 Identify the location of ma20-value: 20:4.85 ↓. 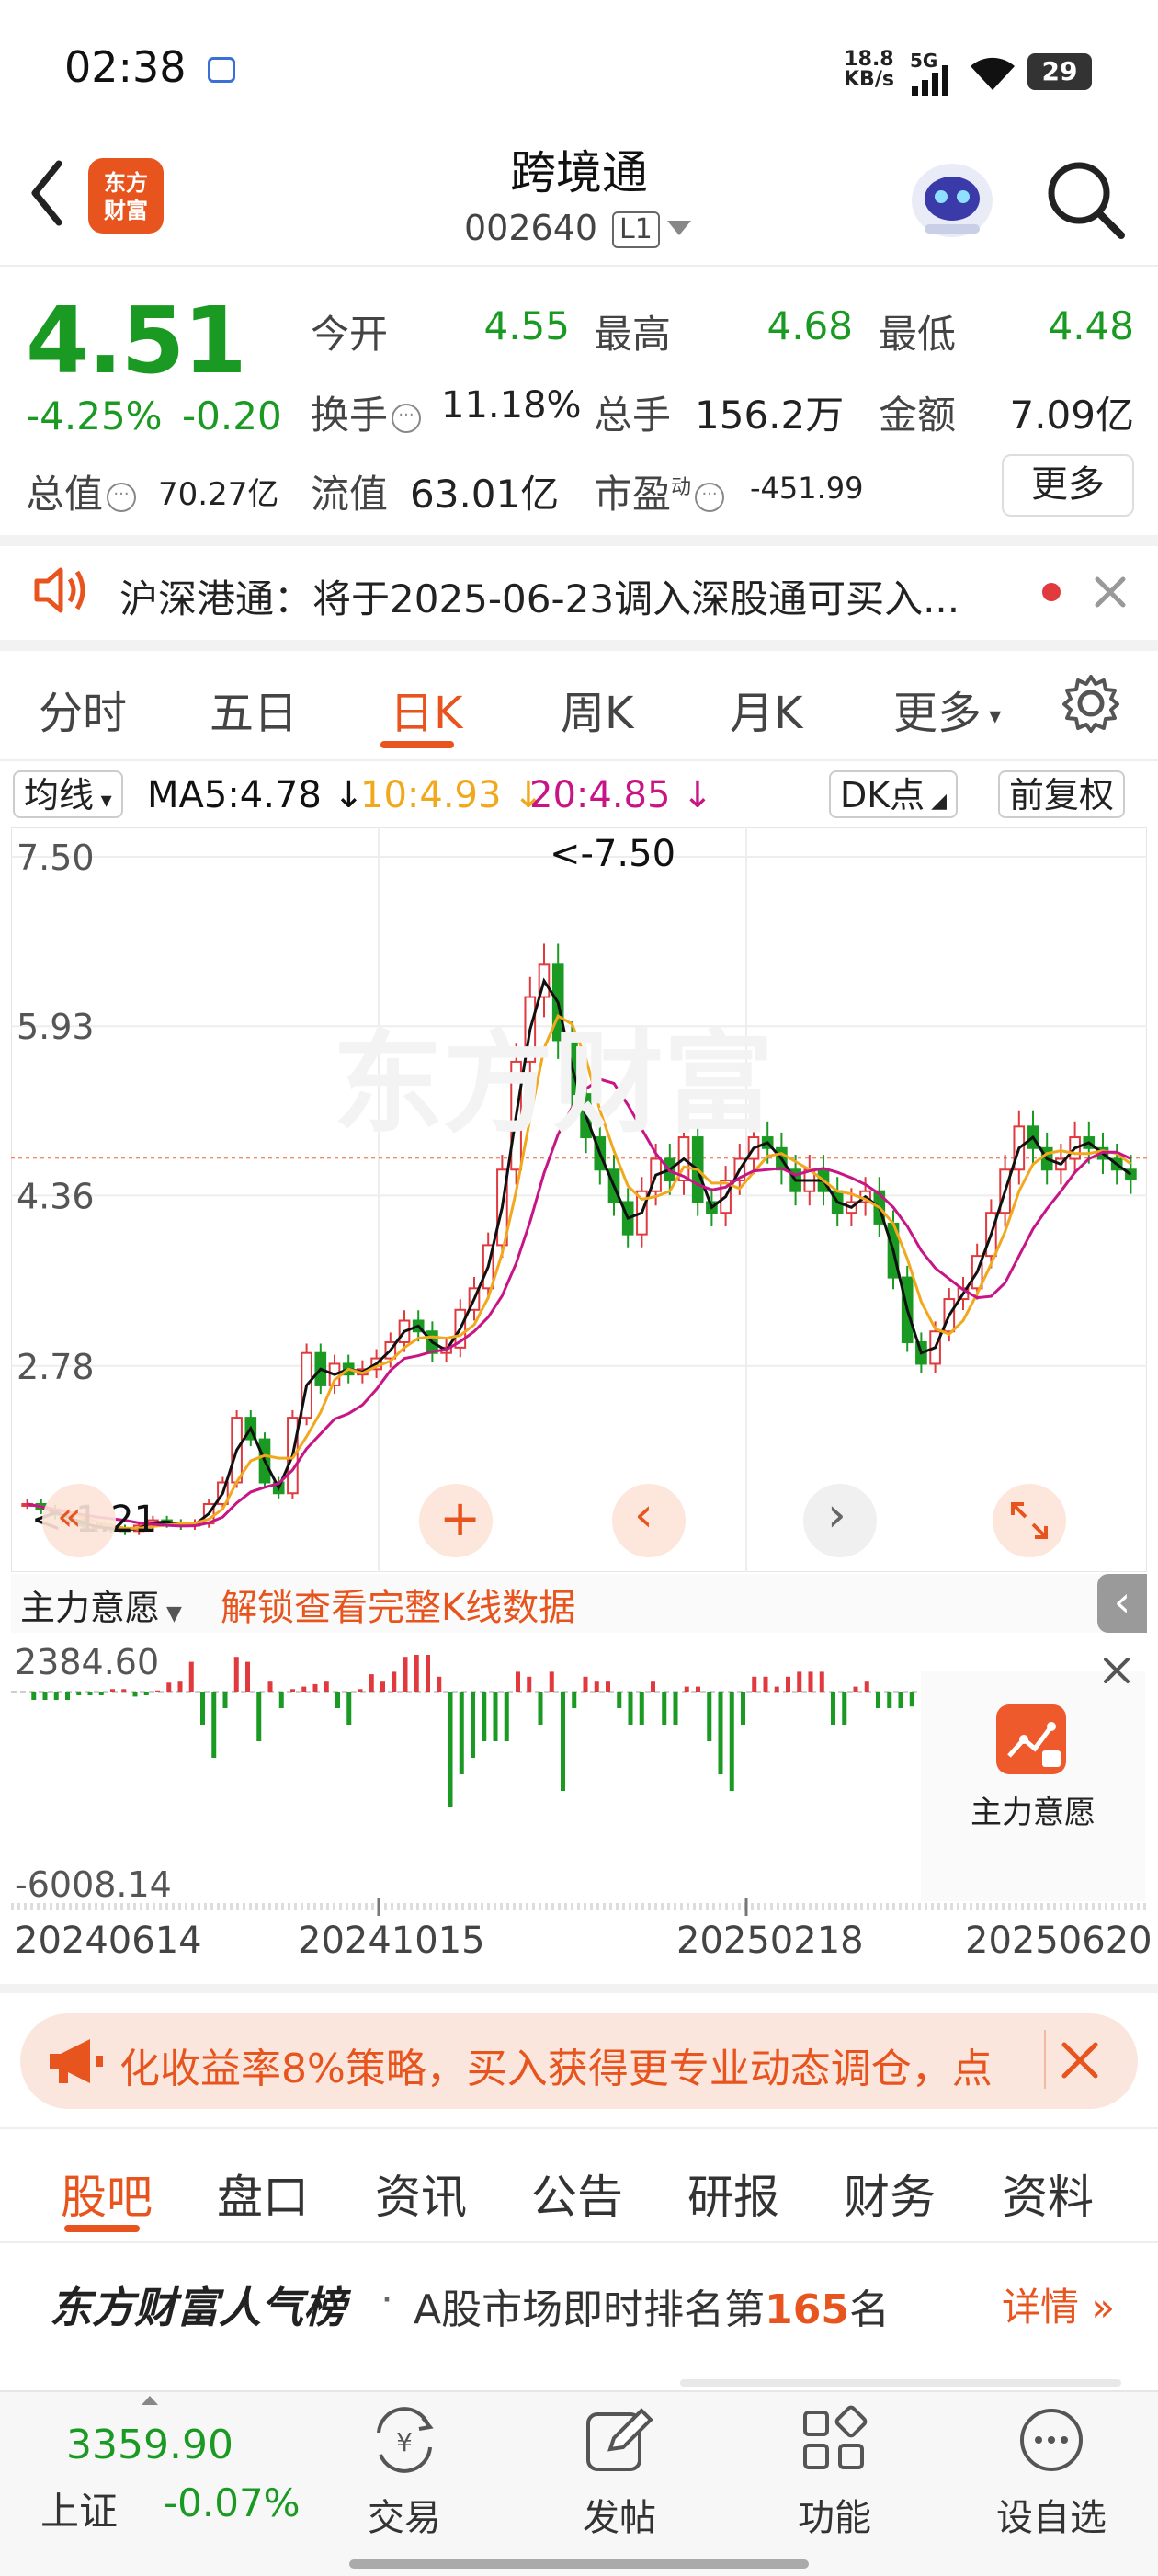
(621, 795).